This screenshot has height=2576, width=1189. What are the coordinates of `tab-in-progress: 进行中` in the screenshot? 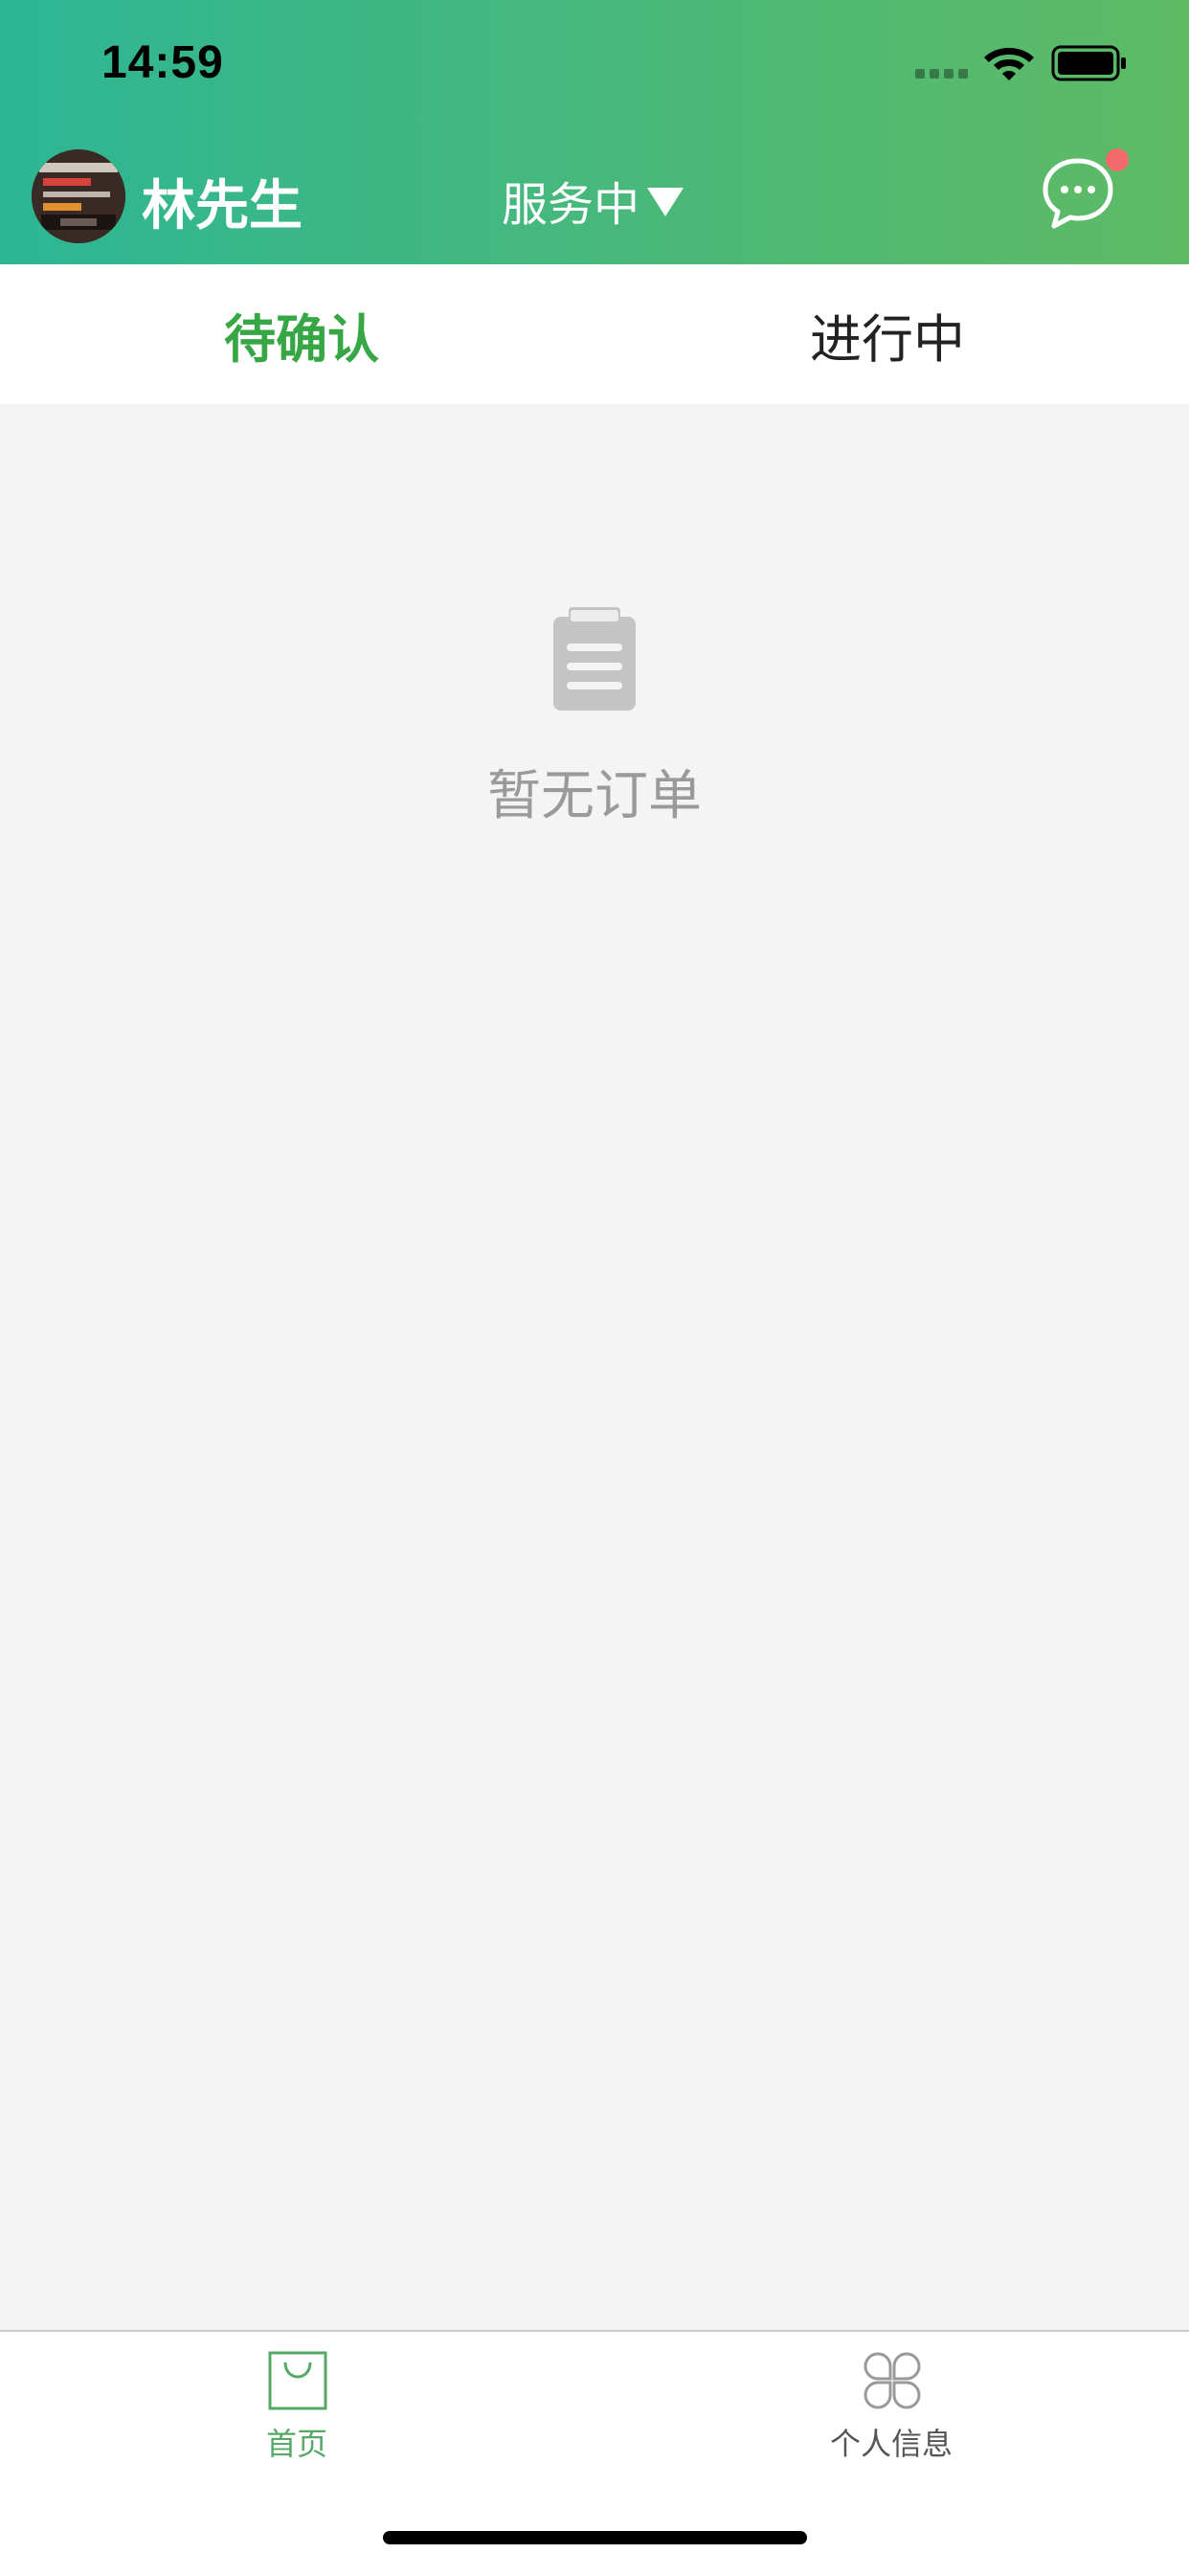 It's located at (887, 334).